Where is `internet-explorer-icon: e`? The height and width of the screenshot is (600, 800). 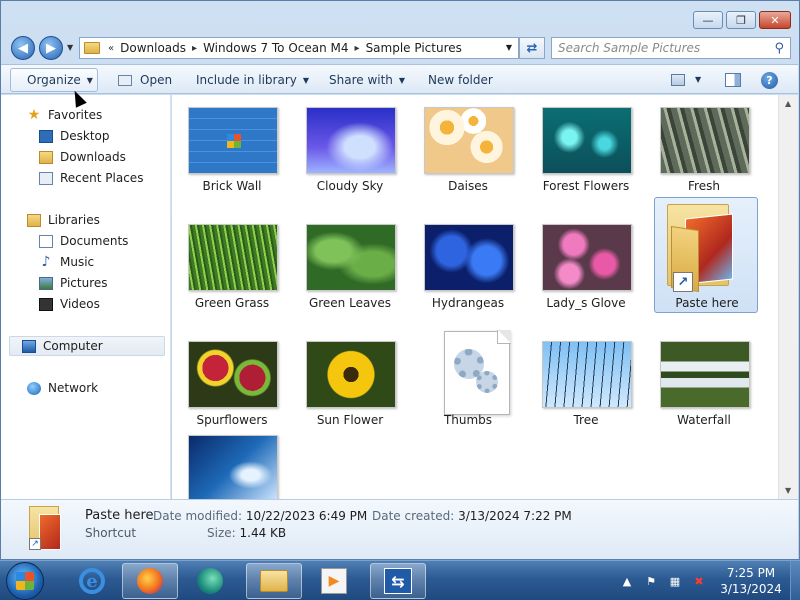 internet-explorer-icon: e is located at coordinates (92, 581).